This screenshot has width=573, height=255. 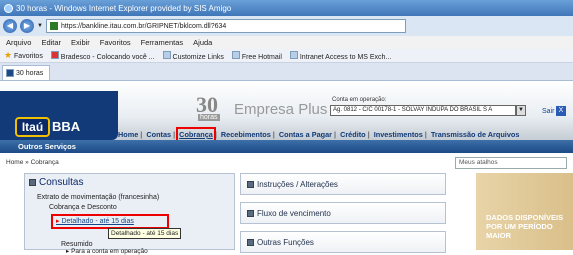 I want to click on promo-line2: POR UM PERÍODO, so click(x=519, y=226).